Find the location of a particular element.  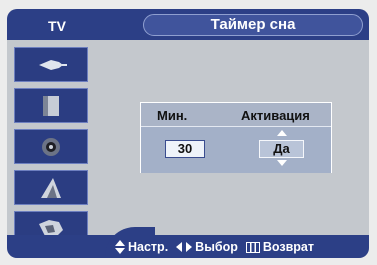

sidebar-item-picture is located at coordinates (51, 105).